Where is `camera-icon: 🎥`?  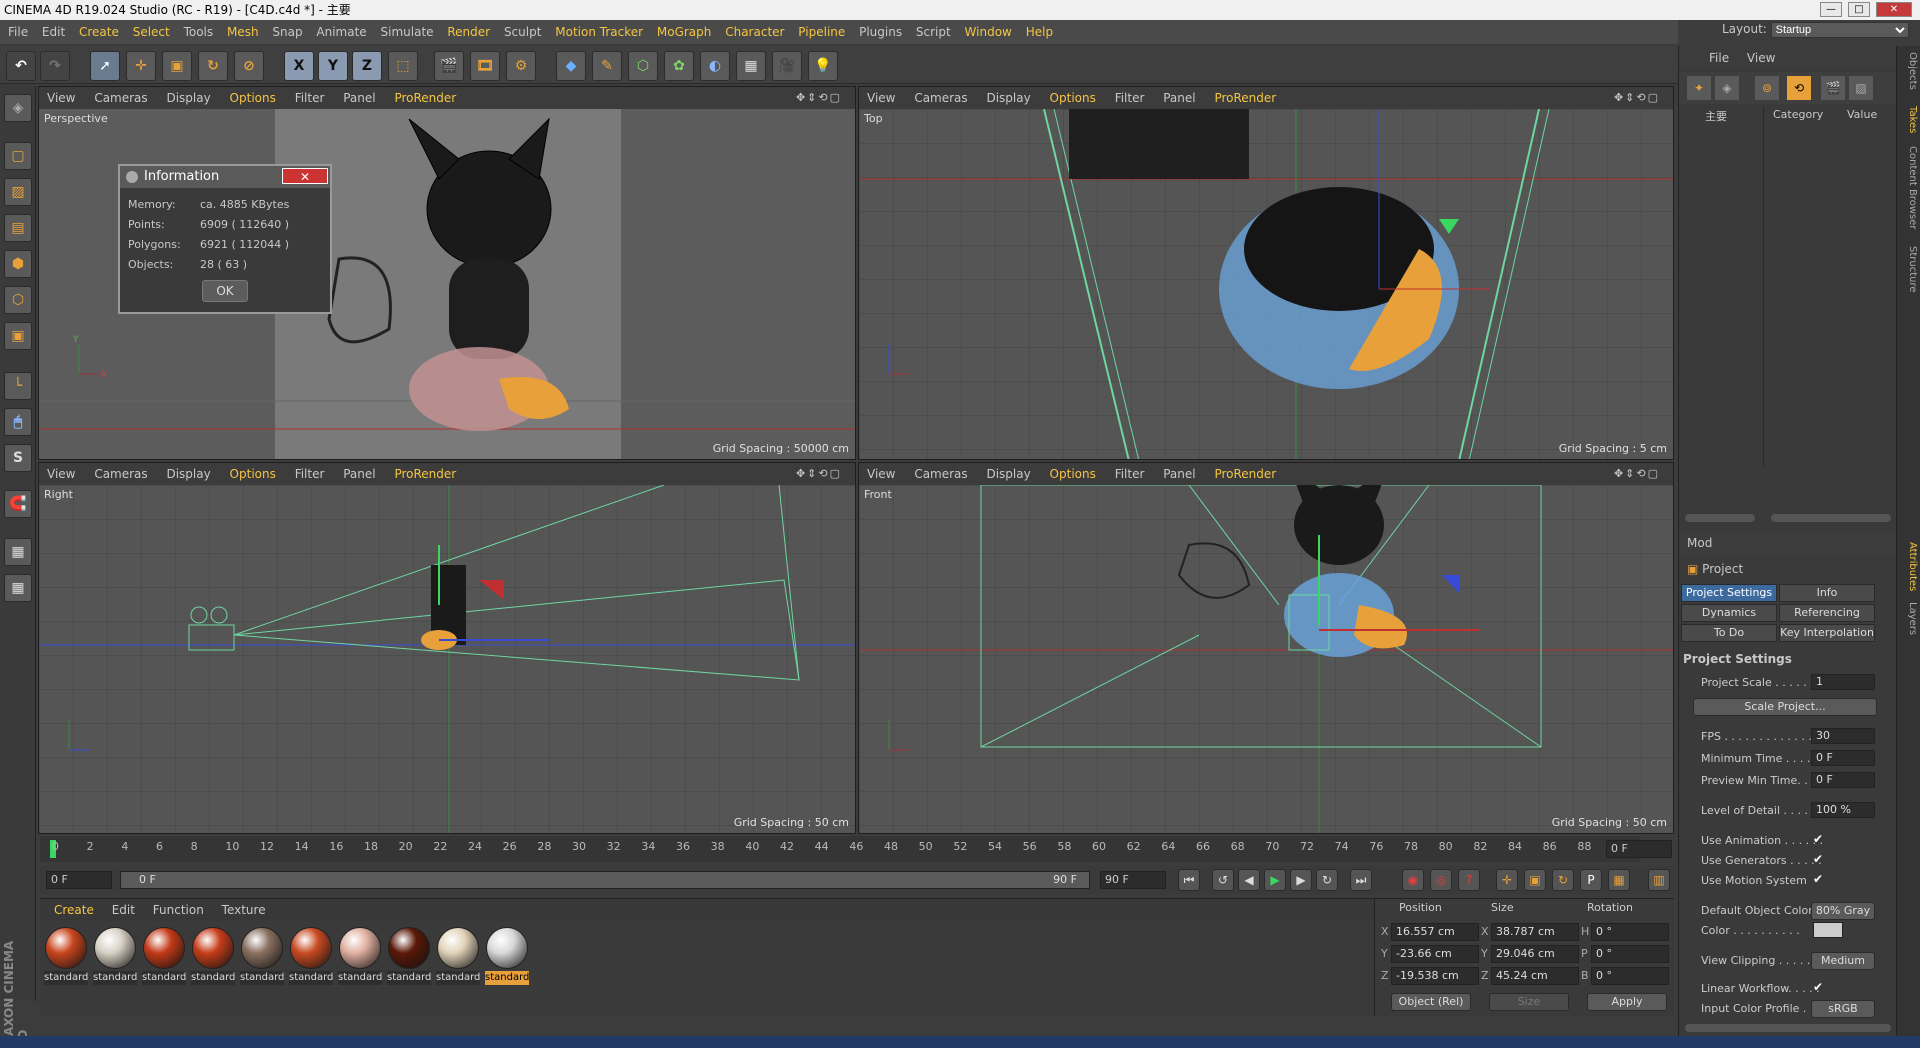
camera-icon: 🎥 is located at coordinates (787, 66).